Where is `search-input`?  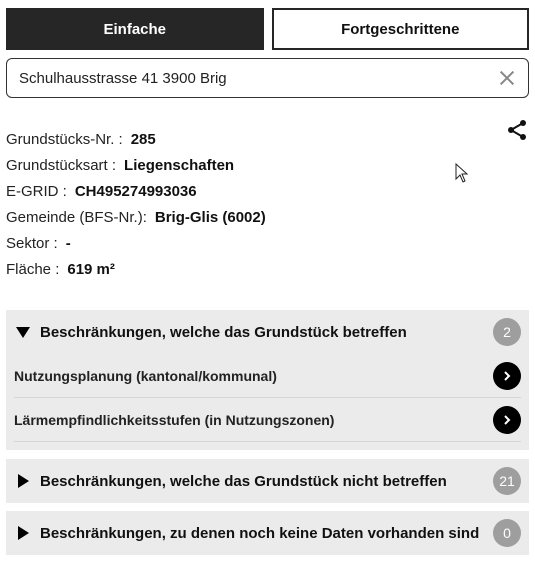
search-input is located at coordinates (258, 78).